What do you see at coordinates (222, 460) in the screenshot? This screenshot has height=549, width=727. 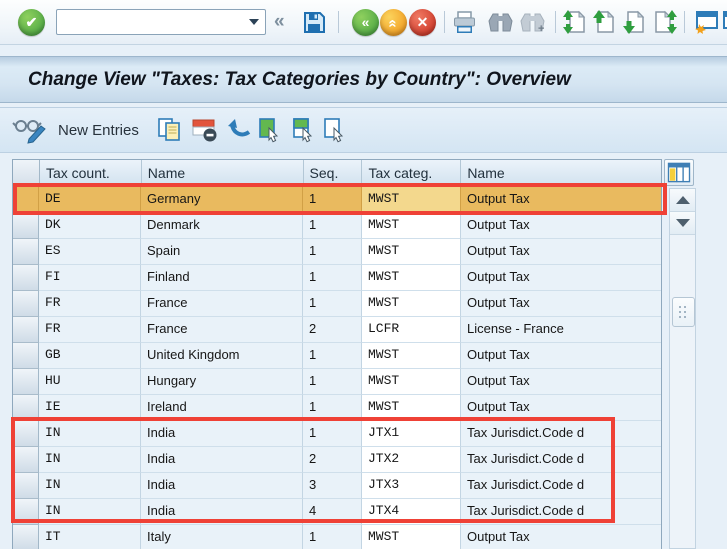 I see `cell-country-name: India` at bounding box center [222, 460].